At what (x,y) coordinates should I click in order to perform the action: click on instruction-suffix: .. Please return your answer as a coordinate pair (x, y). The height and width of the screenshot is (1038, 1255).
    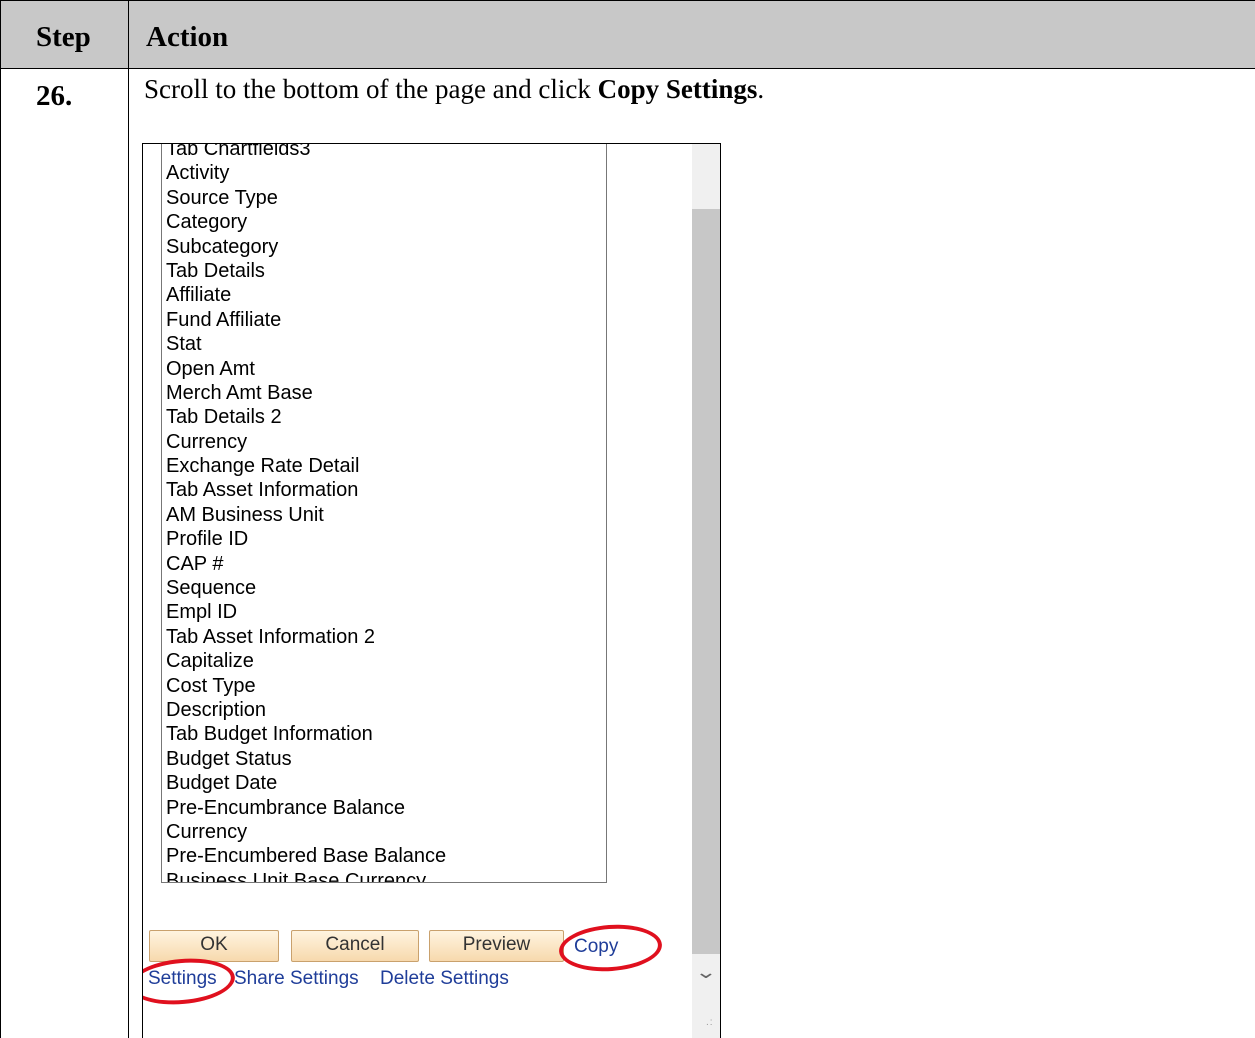
    Looking at the image, I should click on (761, 89).